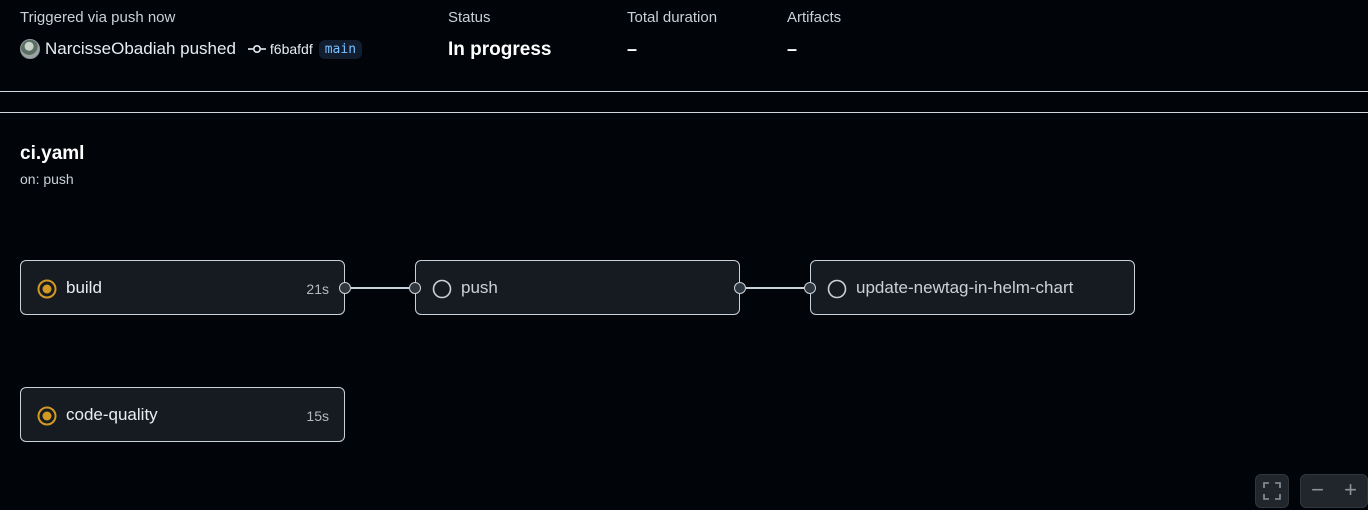 This screenshot has height=510, width=1368. What do you see at coordinates (185, 287) in the screenshot?
I see `job-card-build: build 21s` at bounding box center [185, 287].